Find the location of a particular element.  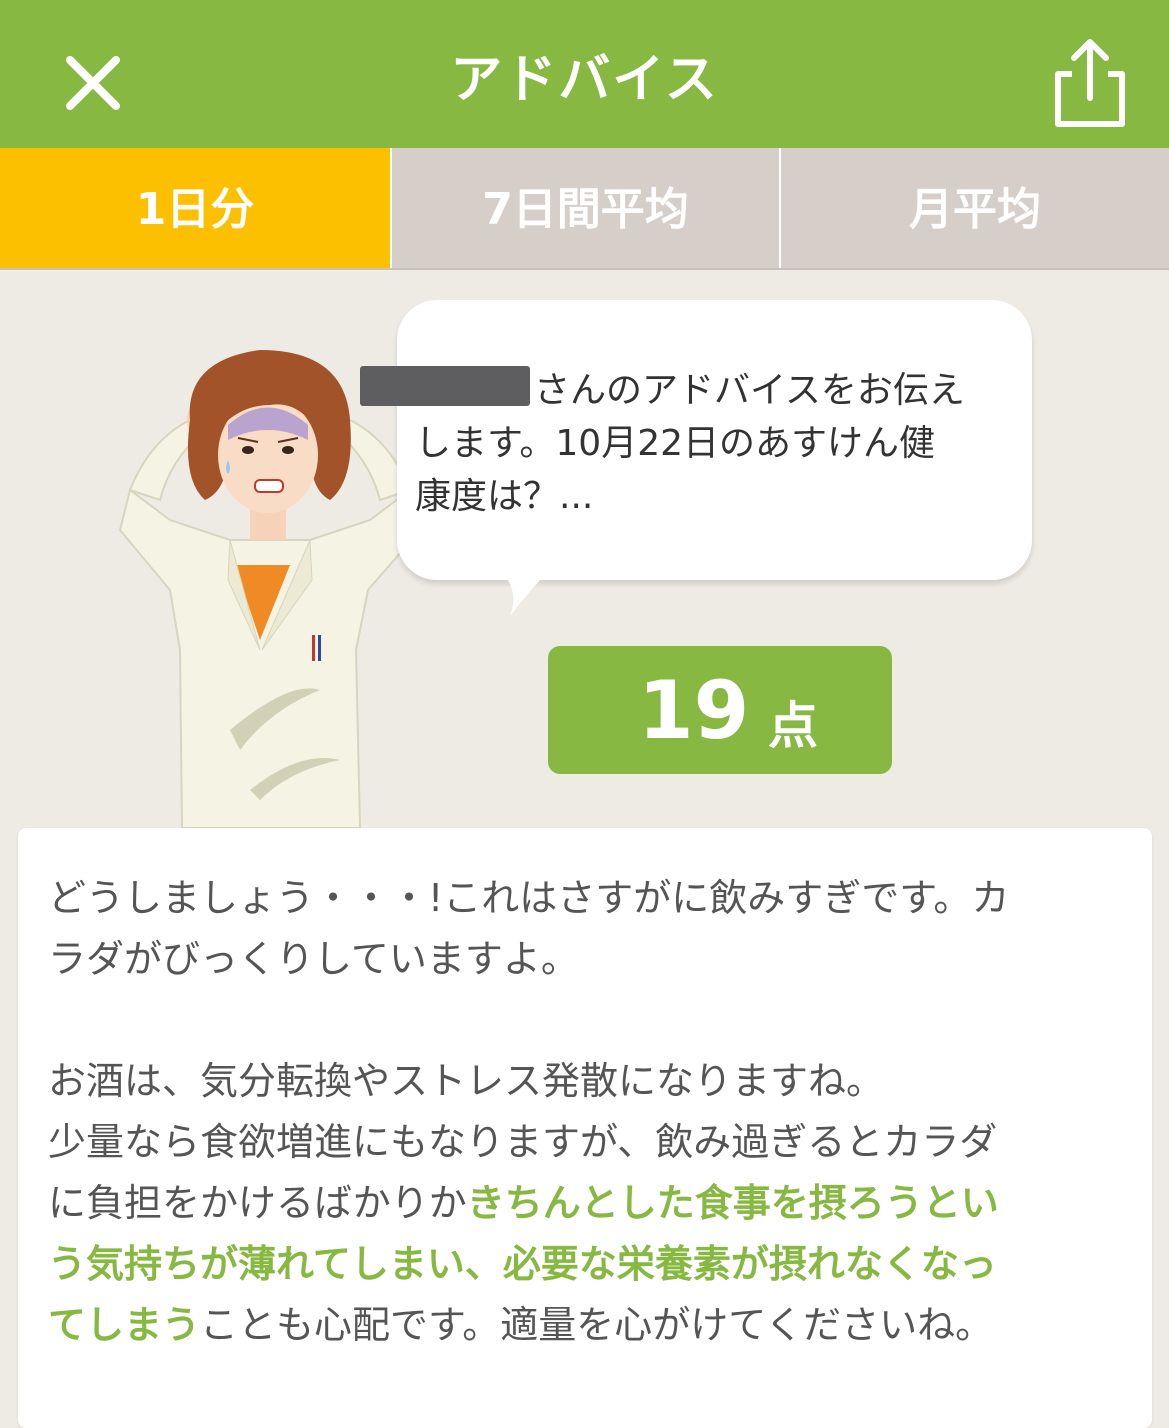

advice-line: に負担をかけるばかりかきちんとした食事を摂ろうとい is located at coordinates (588, 1203).